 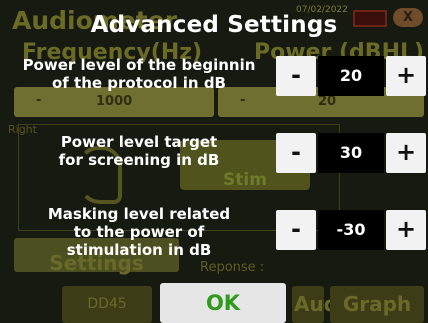 What do you see at coordinates (406, 76) in the screenshot?
I see `start-level-plus-button: +` at bounding box center [406, 76].